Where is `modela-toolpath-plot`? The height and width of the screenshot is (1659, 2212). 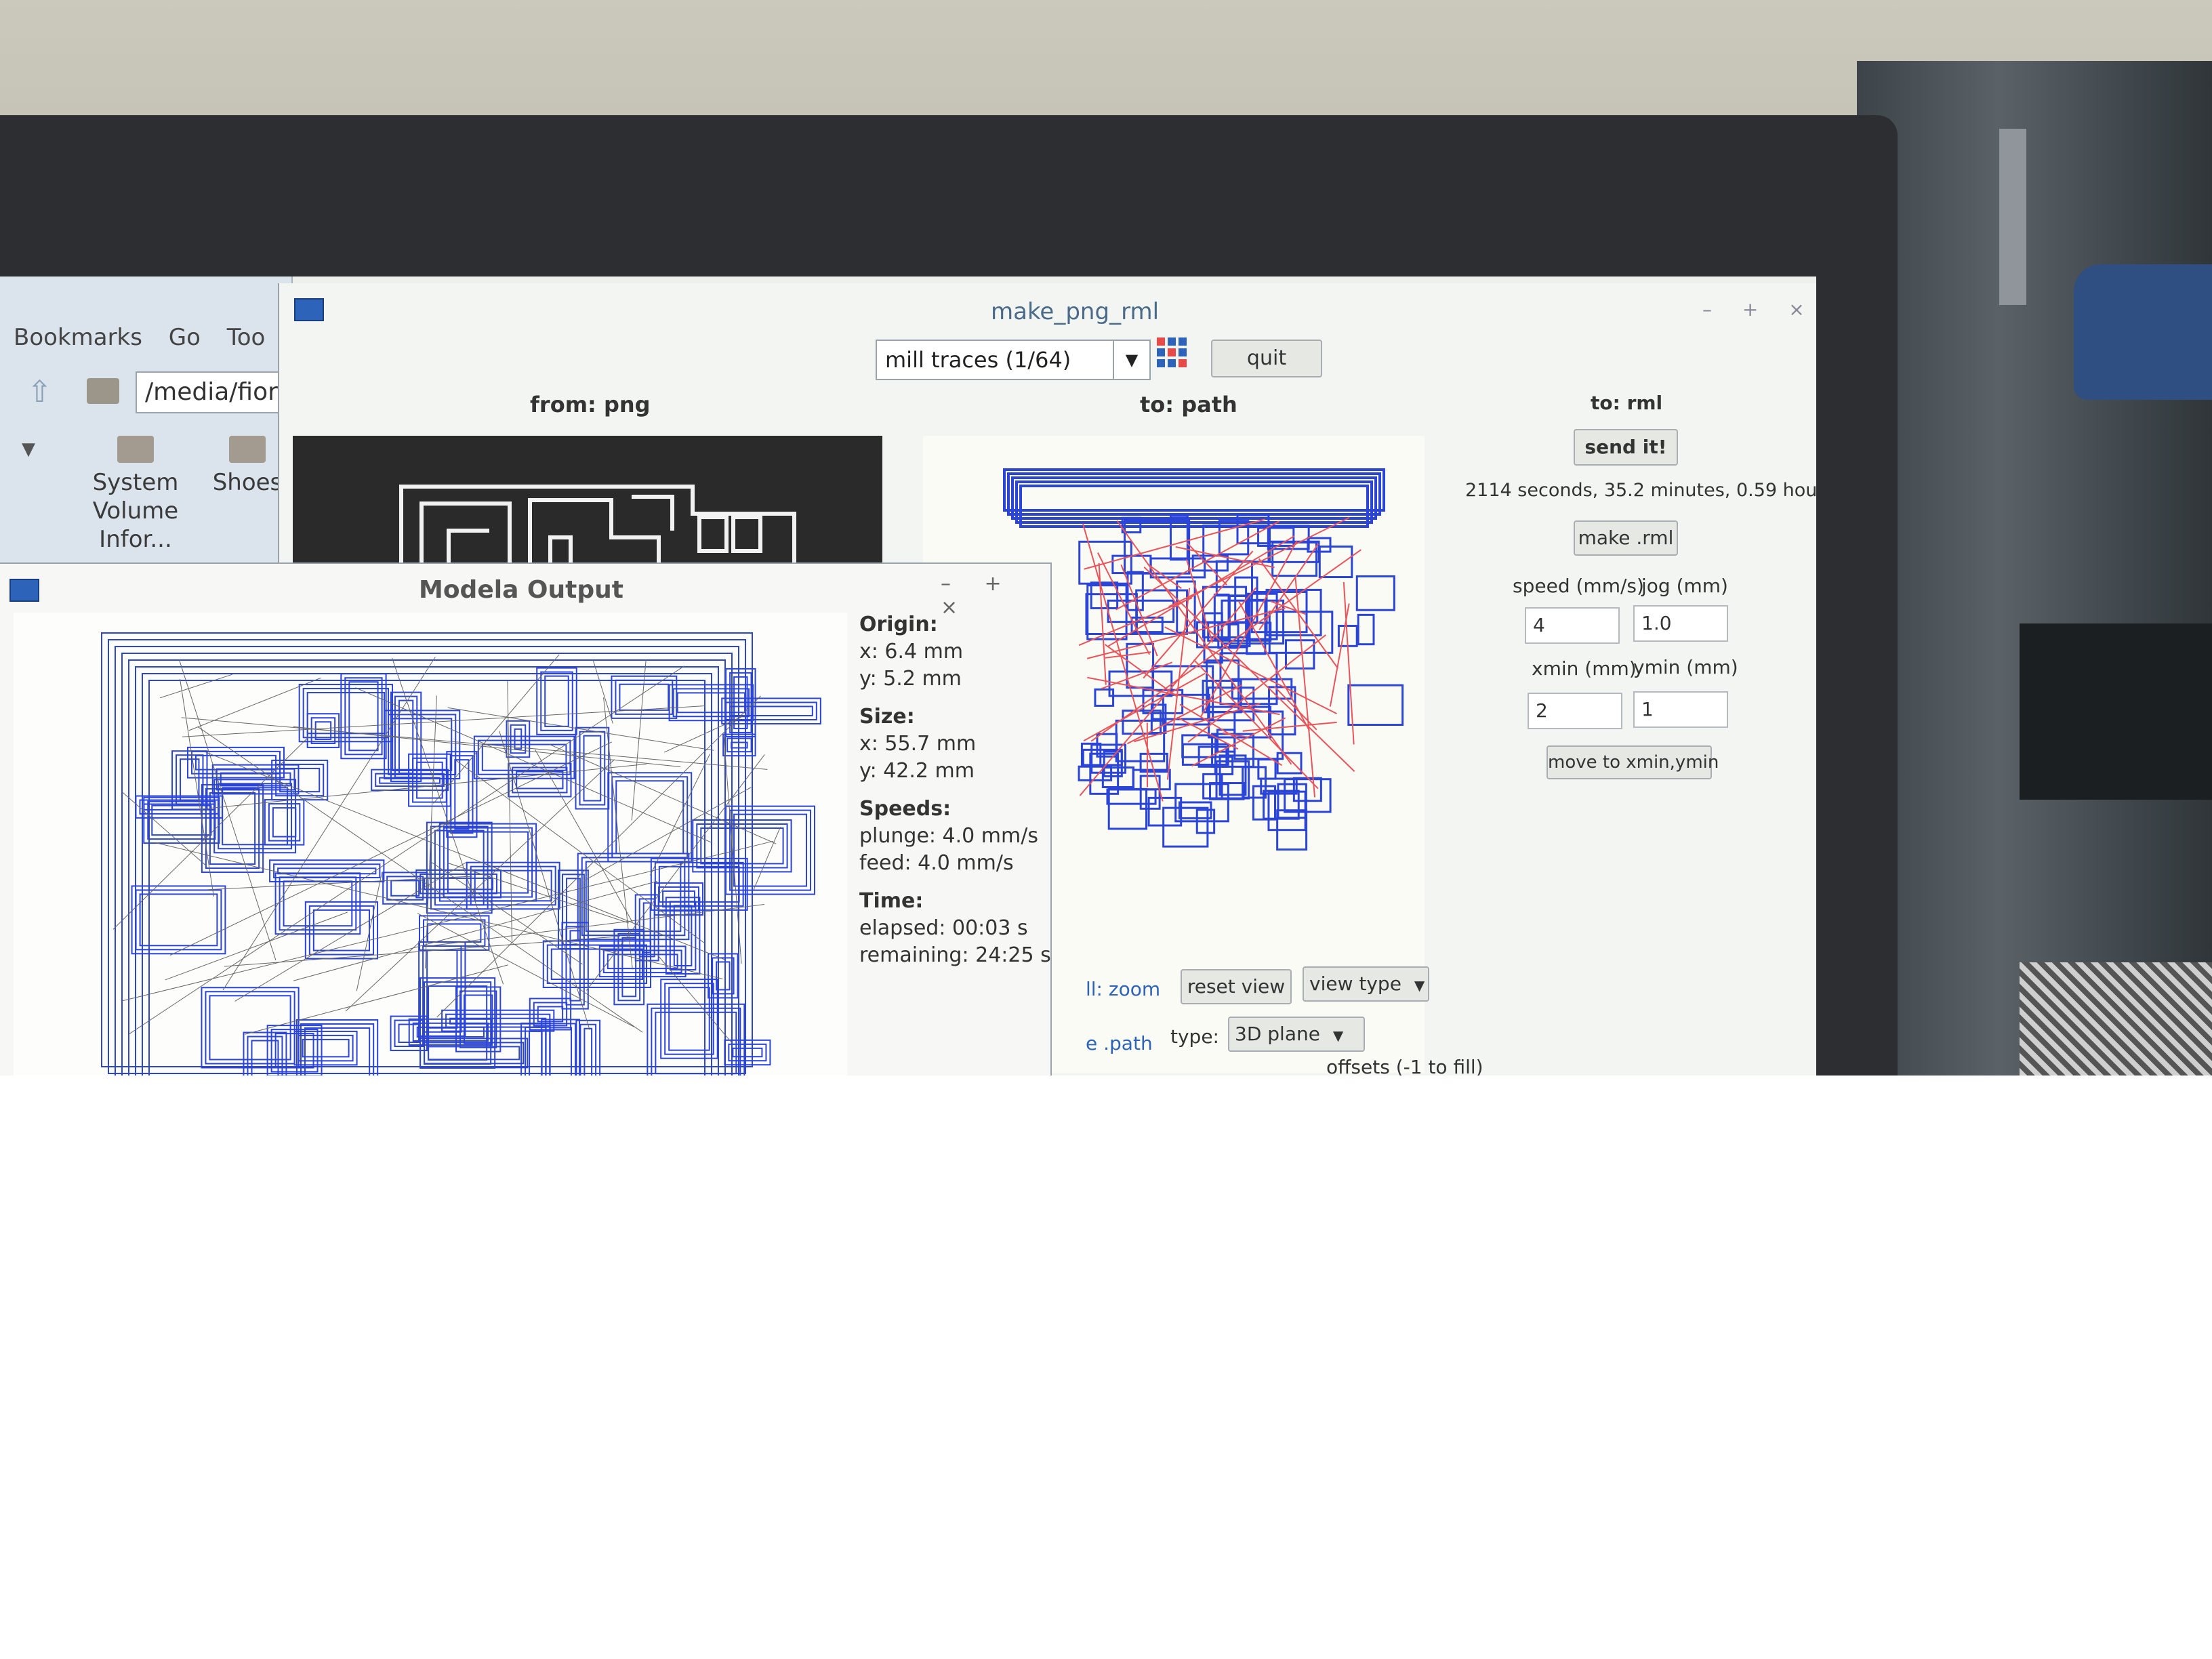
modela-toolpath-plot is located at coordinates (431, 844).